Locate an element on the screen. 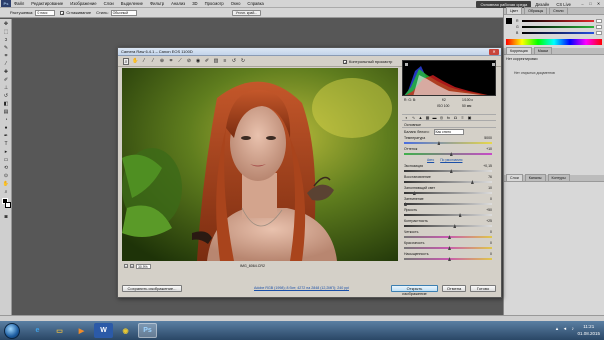  graduated-filter-icon: ▥ is located at coordinates (216, 61).